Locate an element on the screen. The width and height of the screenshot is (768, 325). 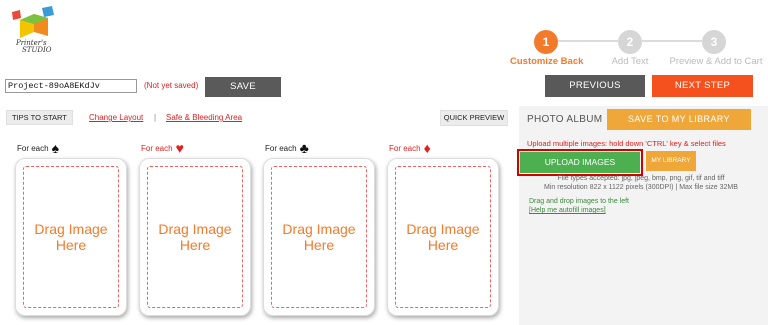
logo-text-line2: STUDIO is located at coordinates (37, 50).